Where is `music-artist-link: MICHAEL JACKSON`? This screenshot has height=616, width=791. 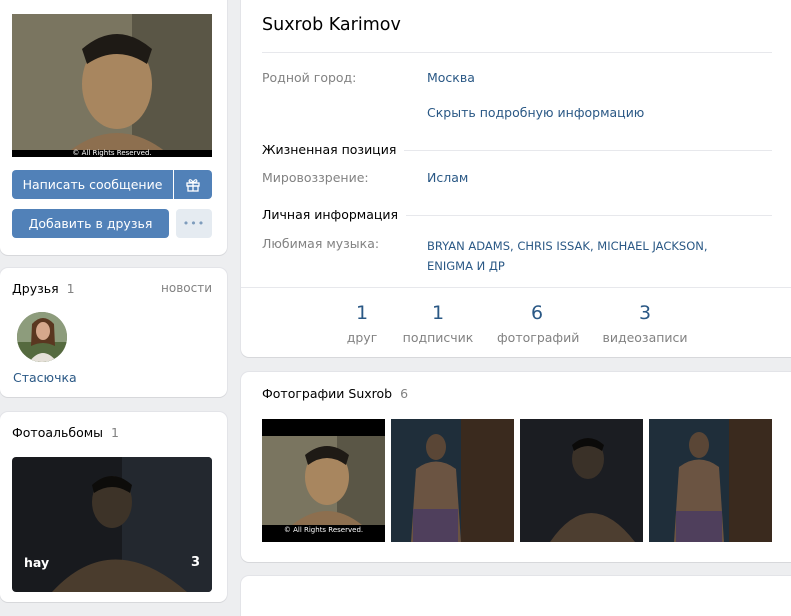 music-artist-link: MICHAEL JACKSON is located at coordinates (650, 246).